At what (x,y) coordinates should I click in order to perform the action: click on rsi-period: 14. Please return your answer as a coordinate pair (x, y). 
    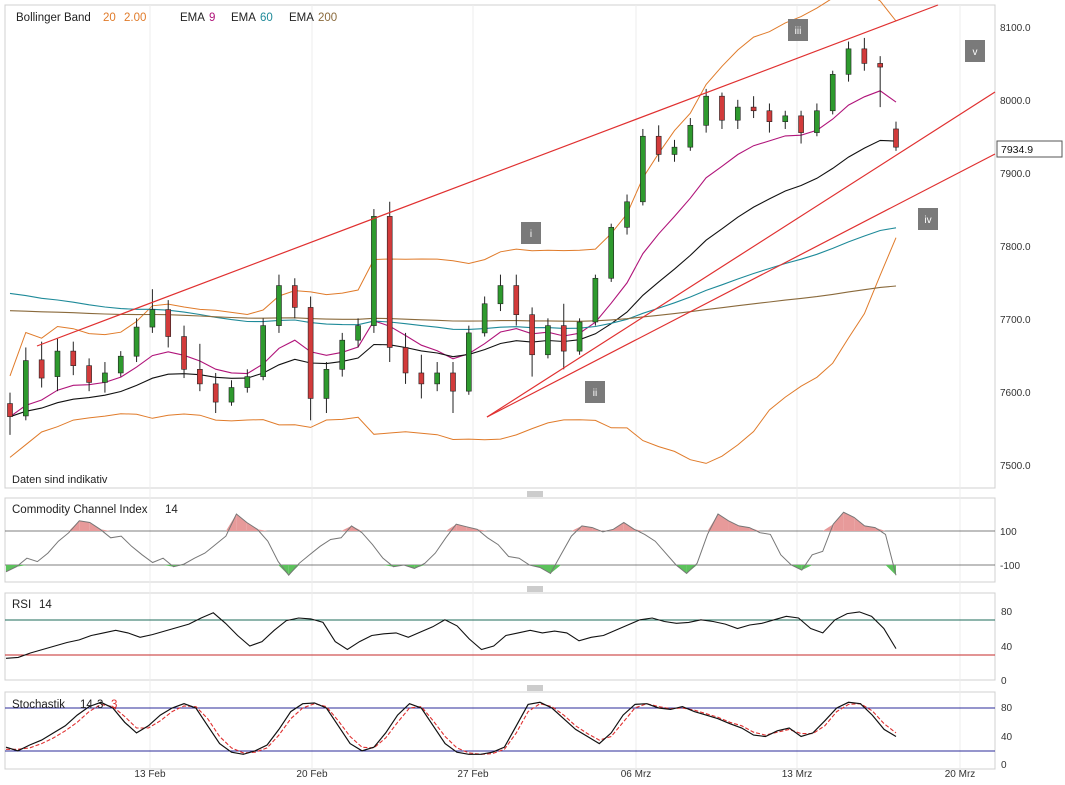
    Looking at the image, I should click on (45, 605).